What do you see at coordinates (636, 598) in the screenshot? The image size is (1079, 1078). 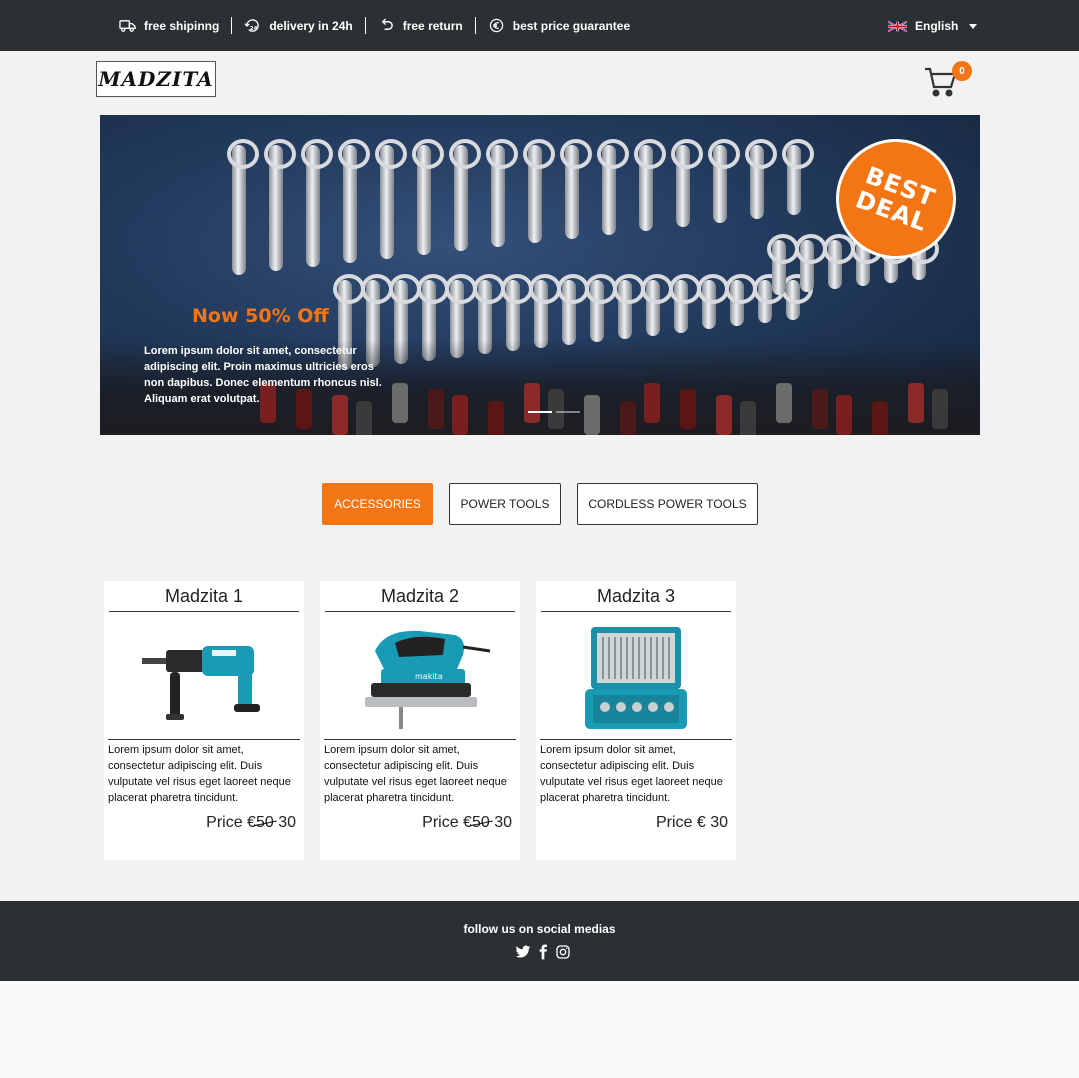 I see `product-title: Madzita 3` at bounding box center [636, 598].